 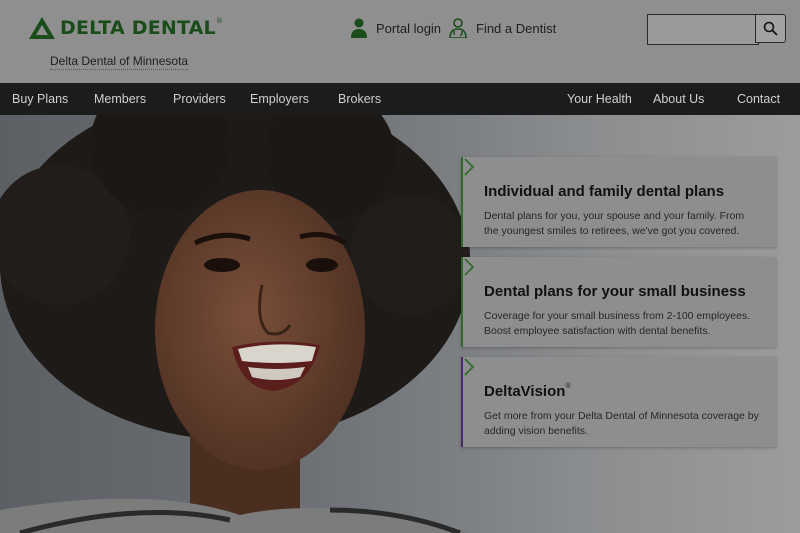 I want to click on subbrand-label: Delta Dental of Minnesota, so click(x=119, y=62).